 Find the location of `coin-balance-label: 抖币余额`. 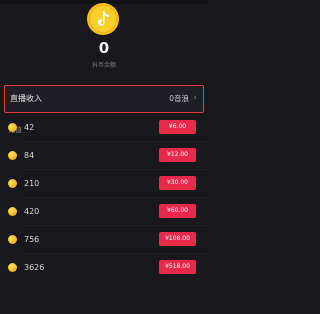

coin-balance-label: 抖币余额 is located at coordinates (103, 65).